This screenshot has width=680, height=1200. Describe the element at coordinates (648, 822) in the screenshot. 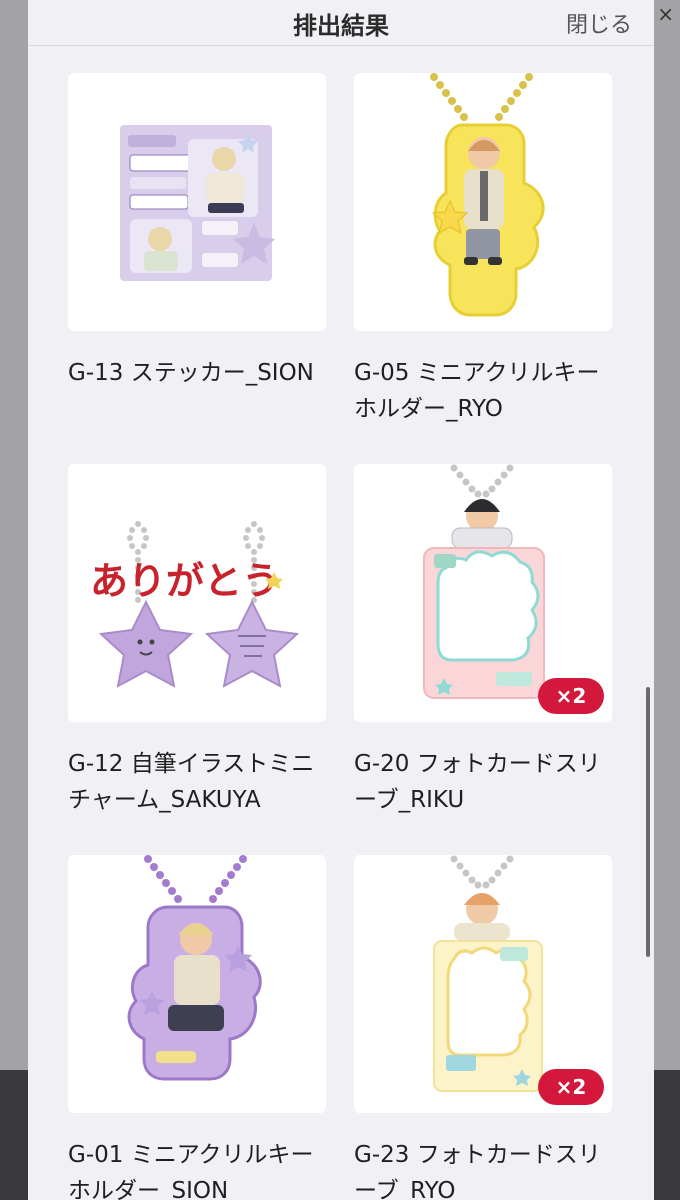

I see `scrollbar` at that location.